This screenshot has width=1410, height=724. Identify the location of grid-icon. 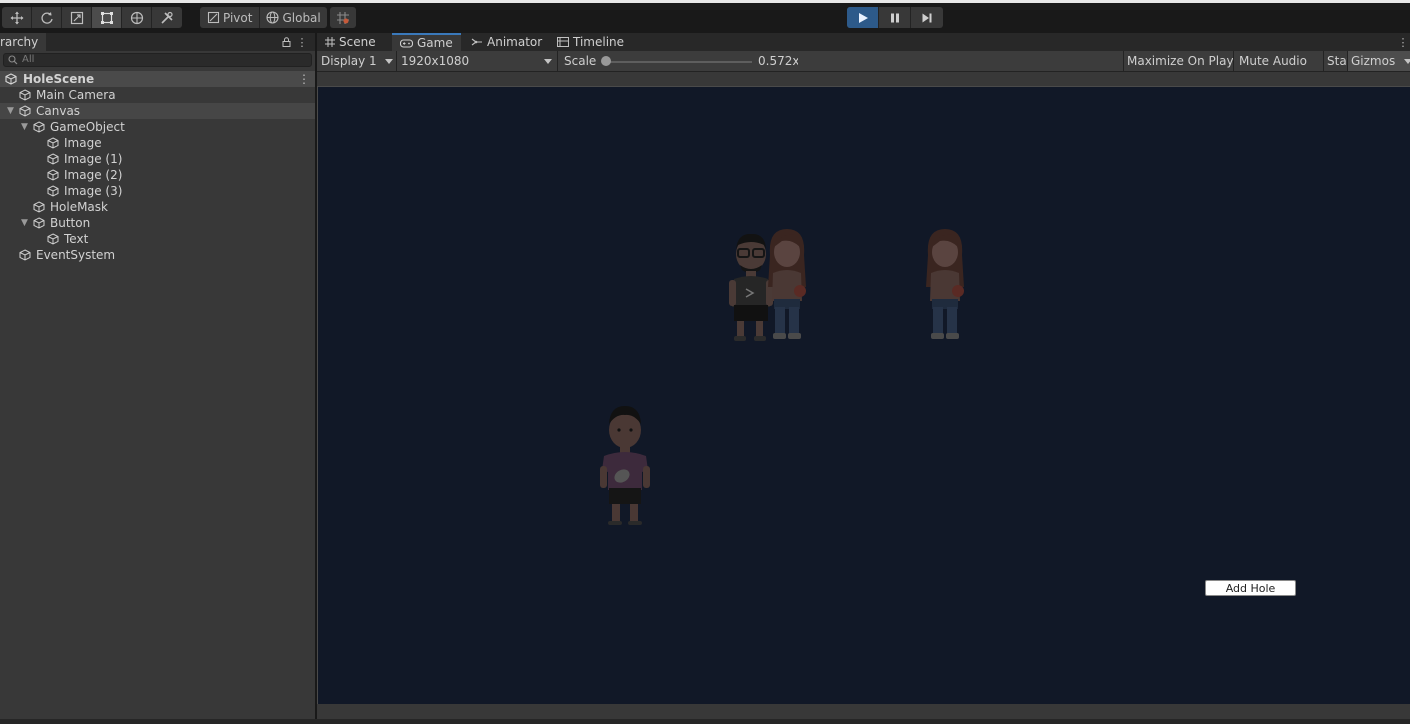
(330, 42).